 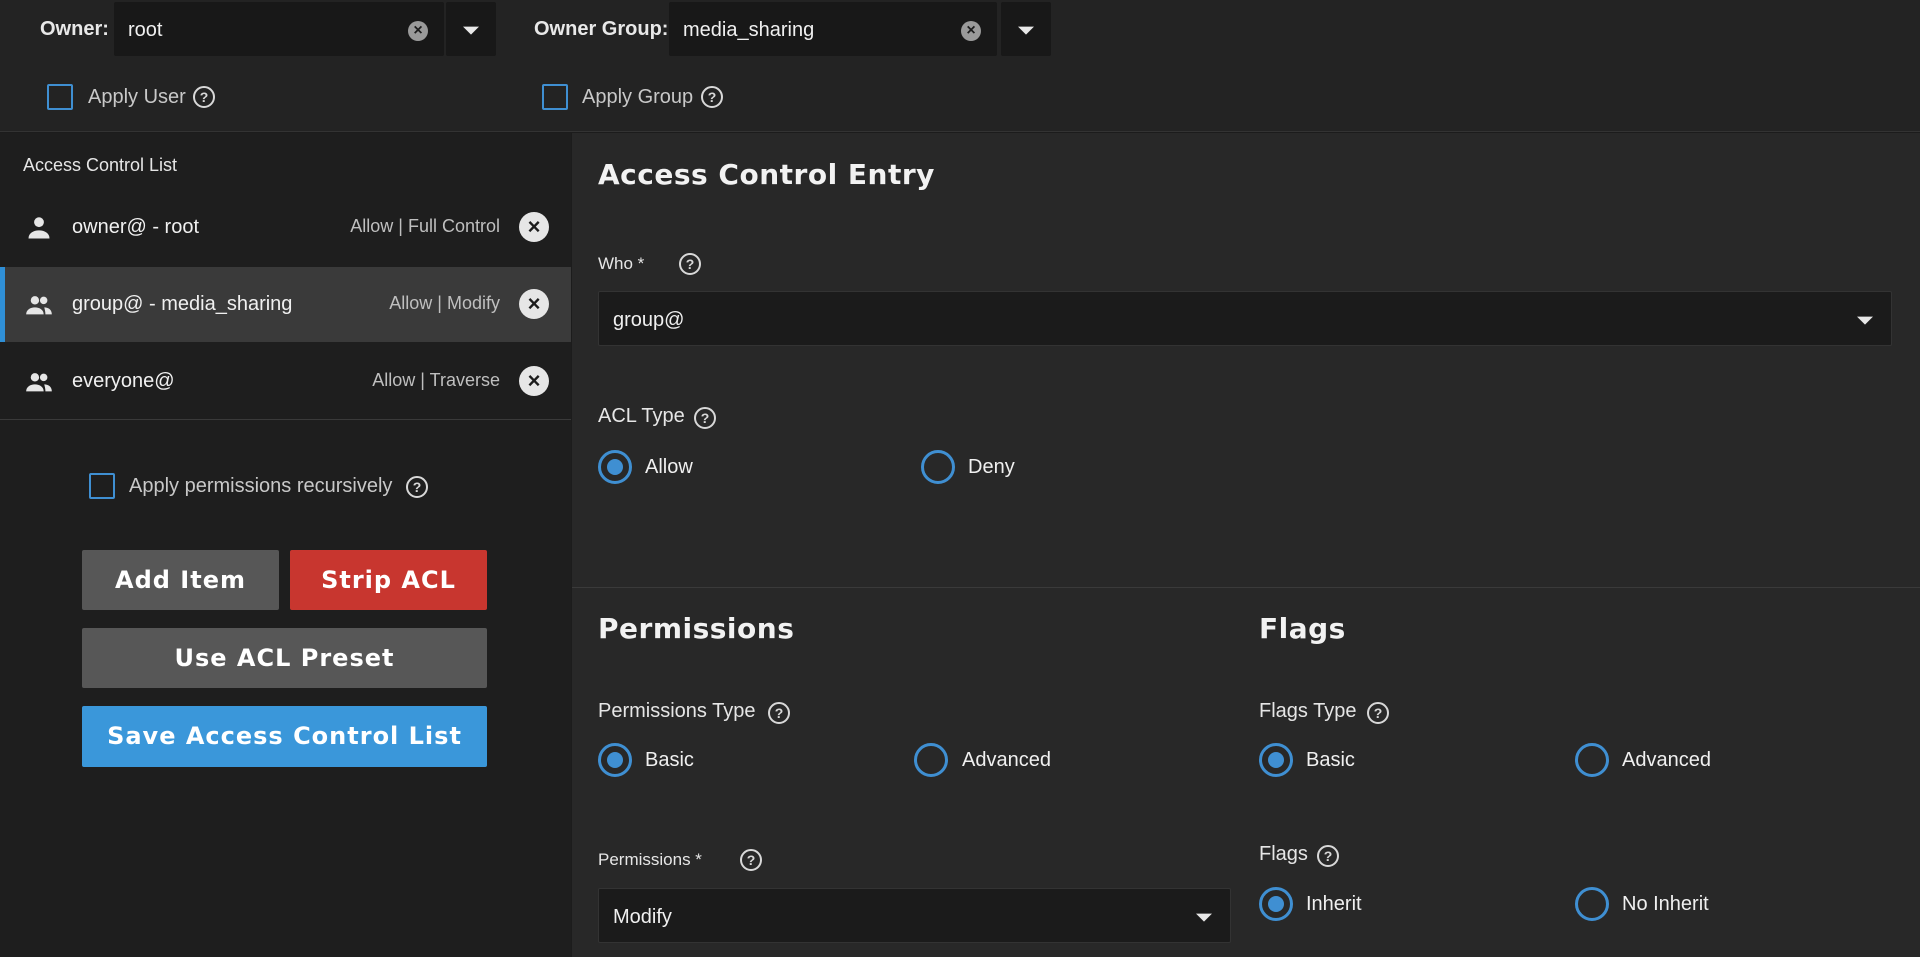 I want to click on acl-type-deny-radio, so click(x=938, y=467).